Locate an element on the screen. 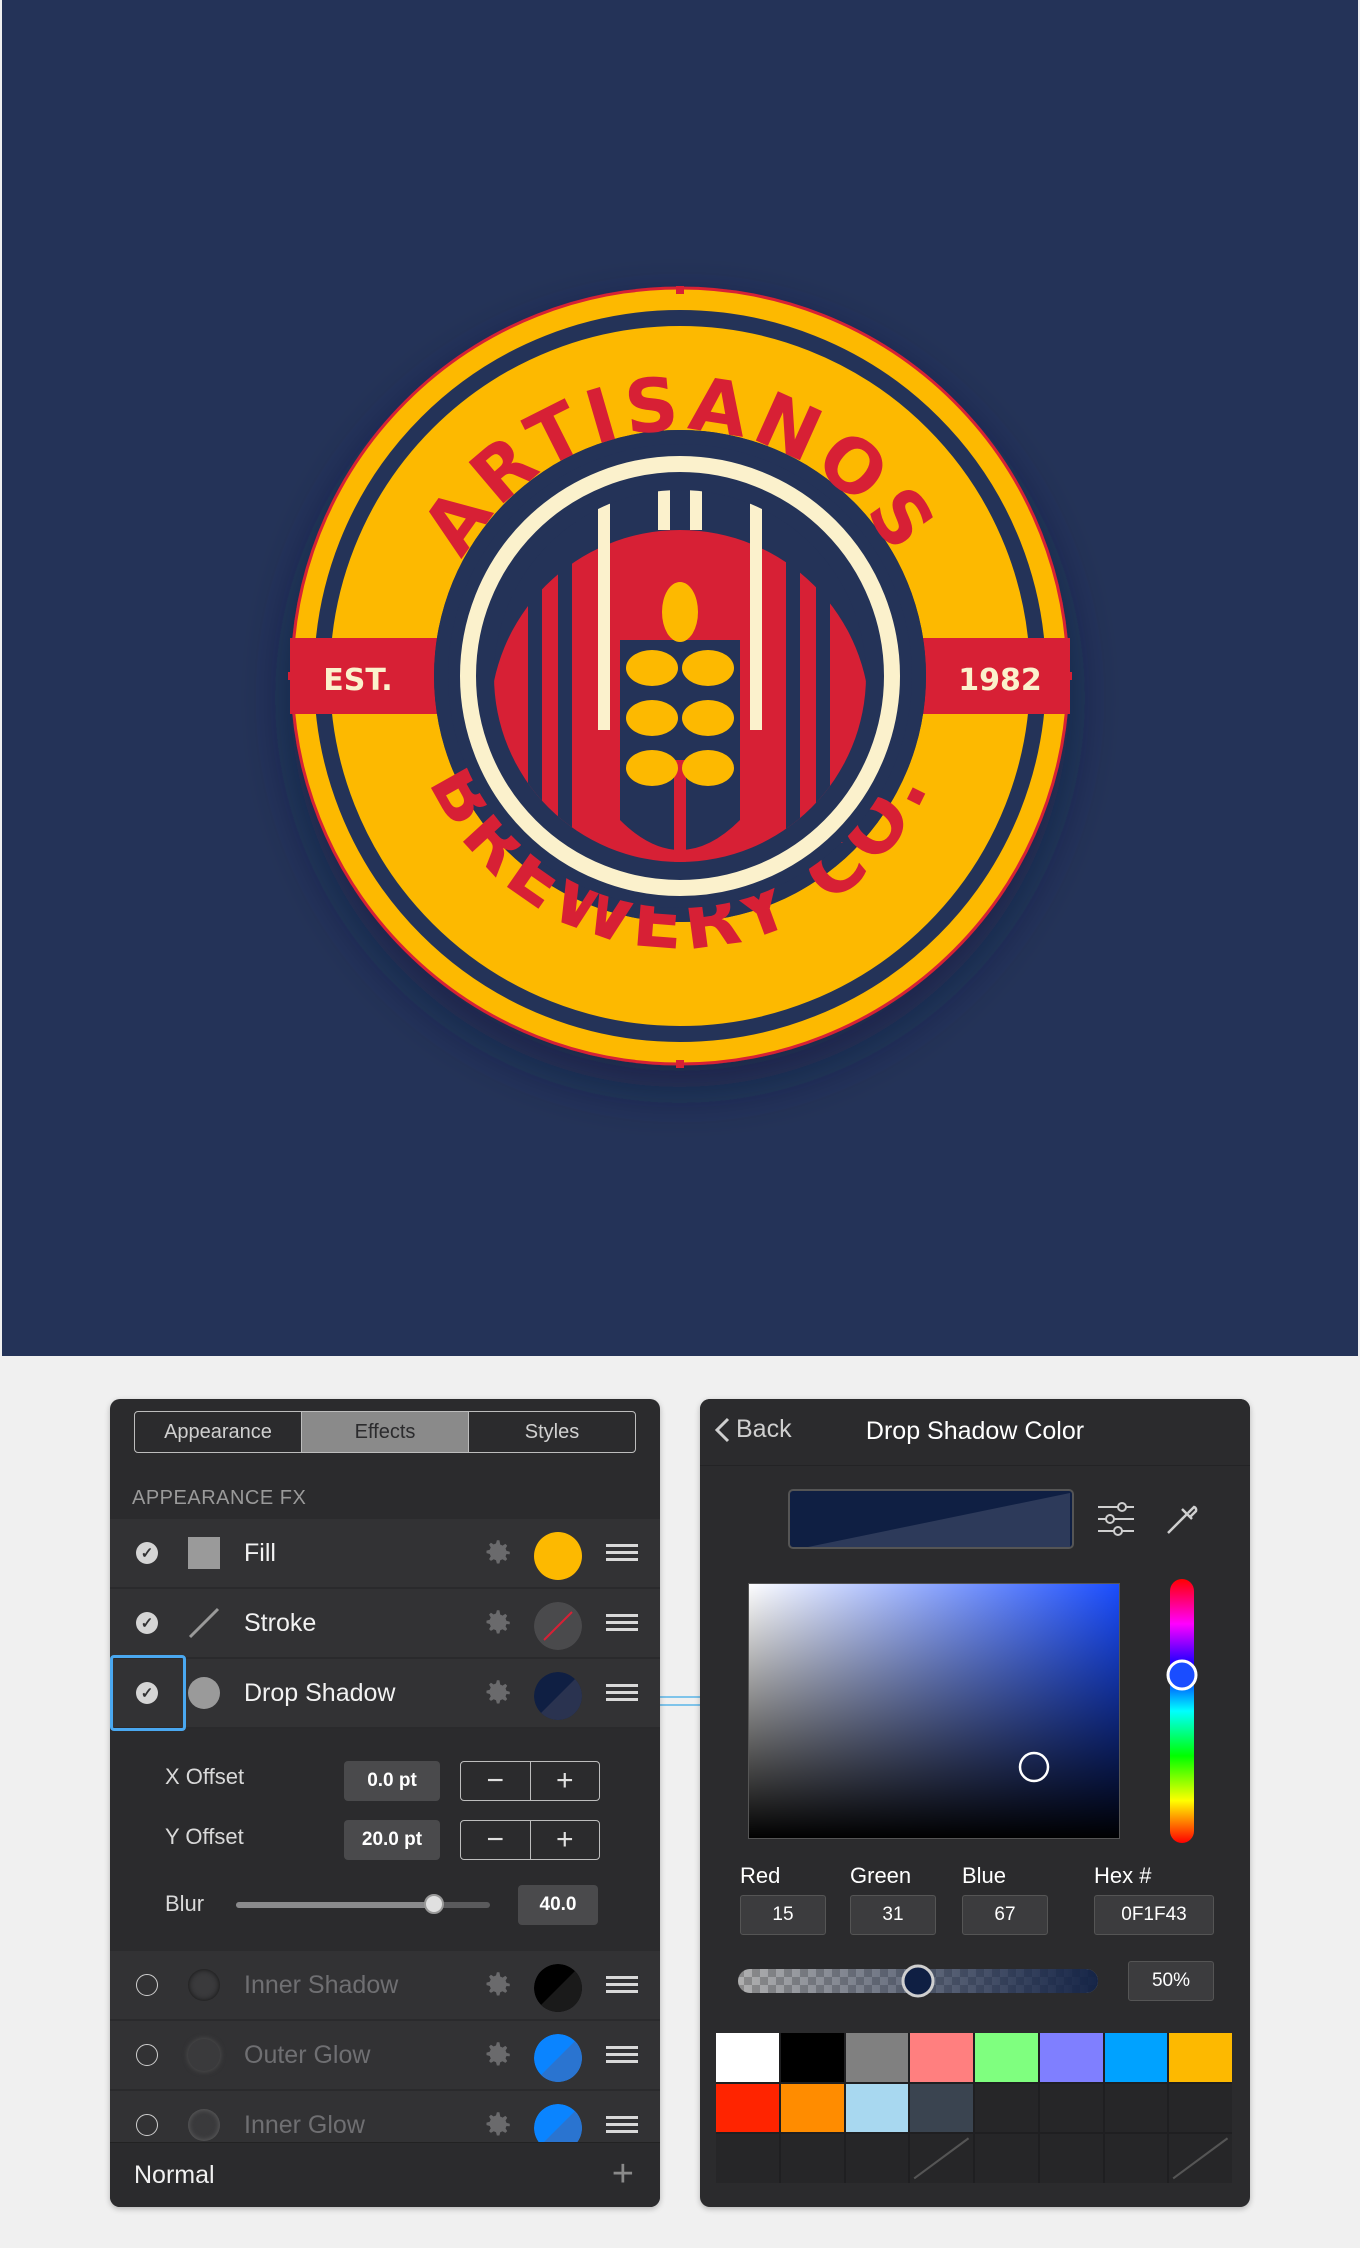  blur-label: Blur is located at coordinates (185, 1903).